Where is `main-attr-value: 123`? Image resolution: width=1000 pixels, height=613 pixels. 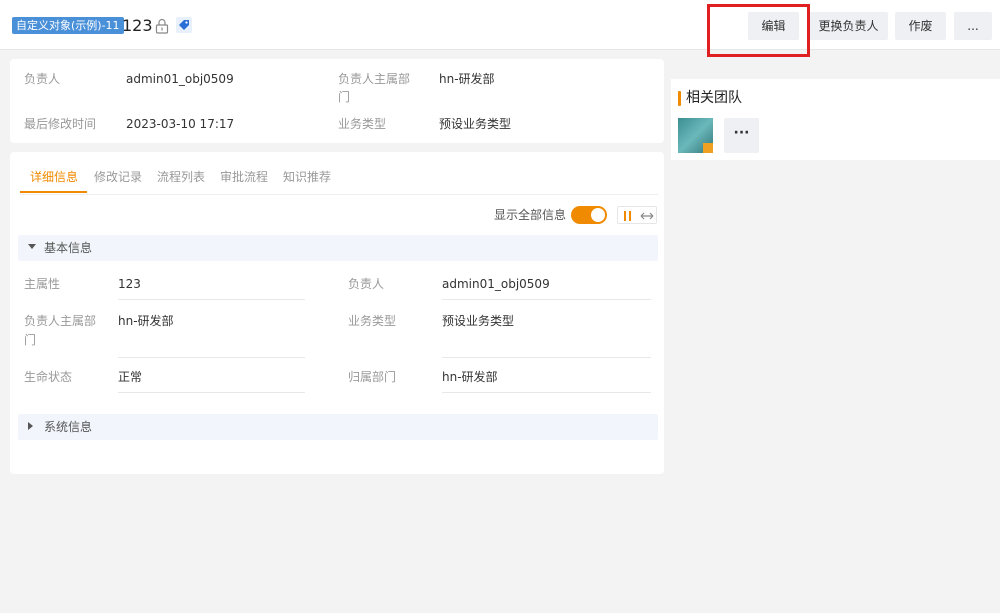
main-attr-value: 123 is located at coordinates (129, 284).